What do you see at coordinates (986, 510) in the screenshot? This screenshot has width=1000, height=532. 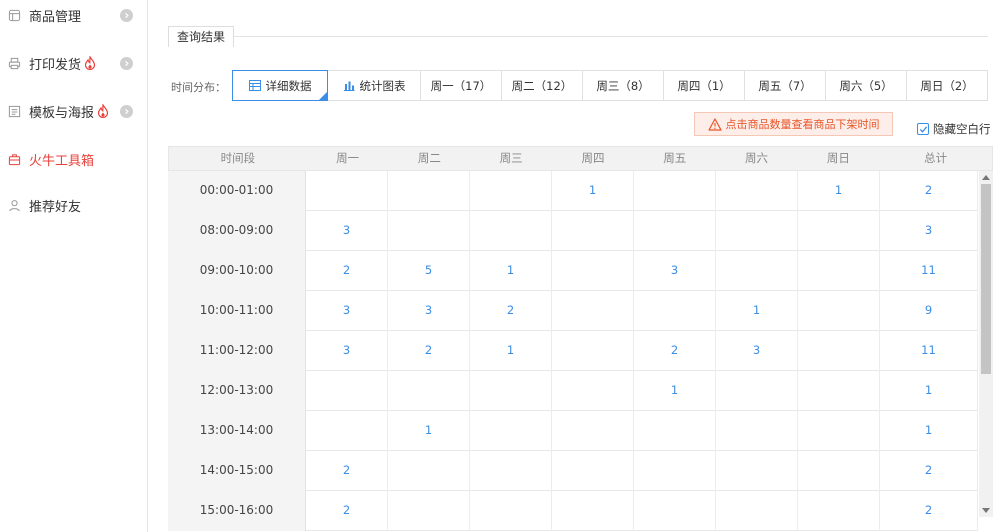 I see `scroll-down-arrow` at bounding box center [986, 510].